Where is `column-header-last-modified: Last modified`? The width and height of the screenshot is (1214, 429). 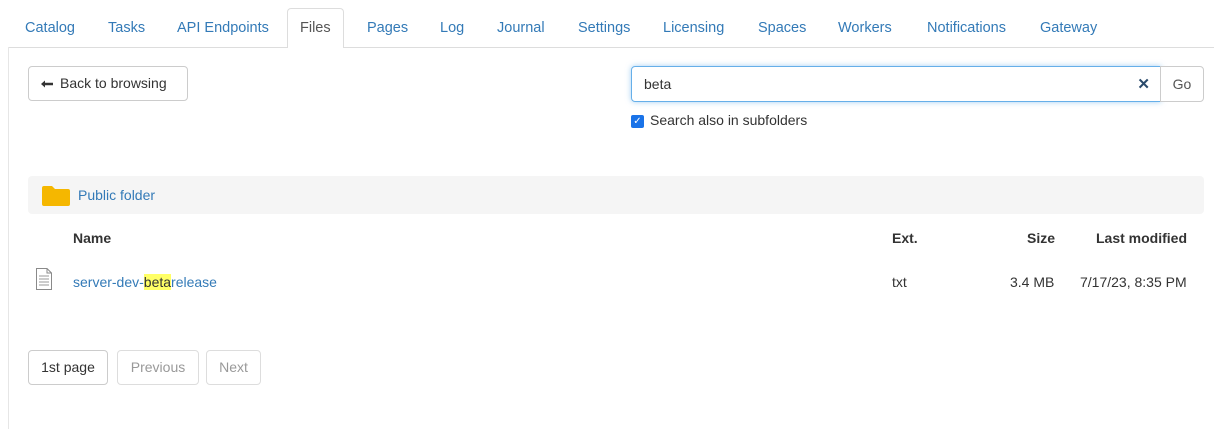 column-header-last-modified: Last modified is located at coordinates (1141, 238).